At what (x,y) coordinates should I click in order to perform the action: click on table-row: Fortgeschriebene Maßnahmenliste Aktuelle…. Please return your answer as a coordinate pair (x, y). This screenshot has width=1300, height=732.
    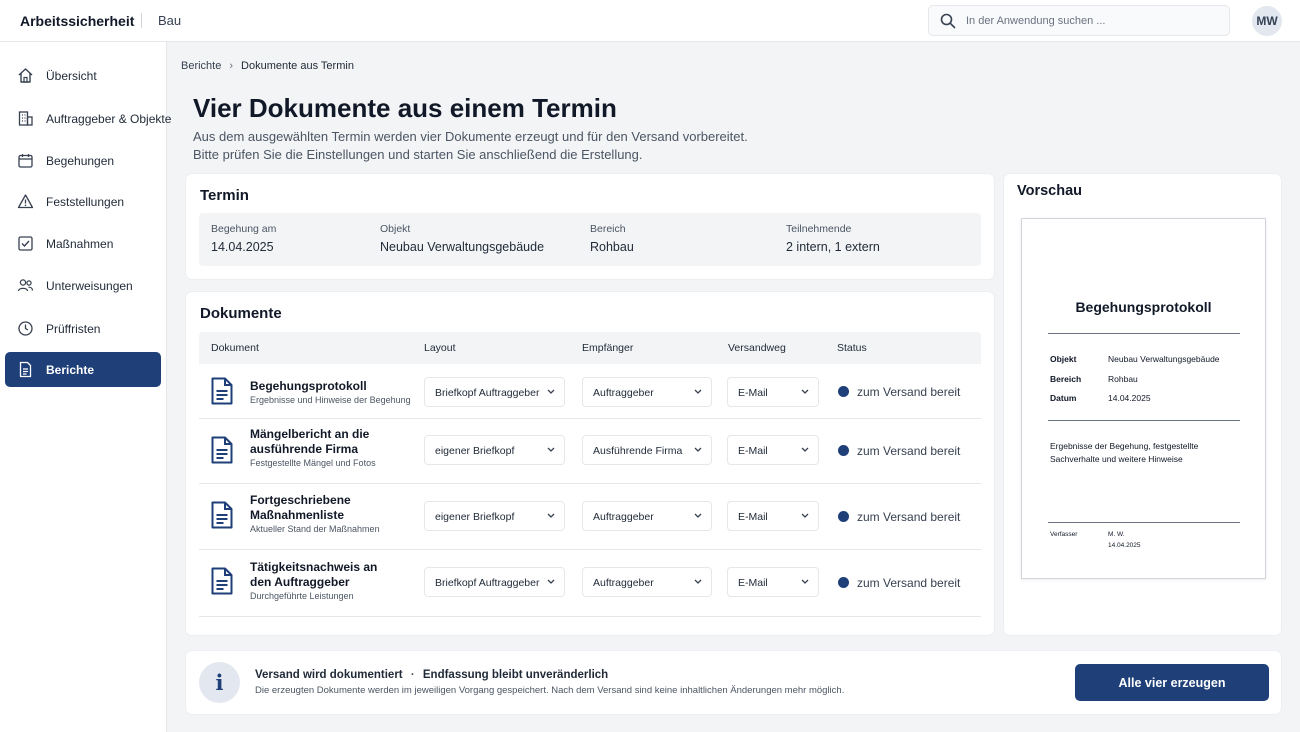
    Looking at the image, I should click on (590, 517).